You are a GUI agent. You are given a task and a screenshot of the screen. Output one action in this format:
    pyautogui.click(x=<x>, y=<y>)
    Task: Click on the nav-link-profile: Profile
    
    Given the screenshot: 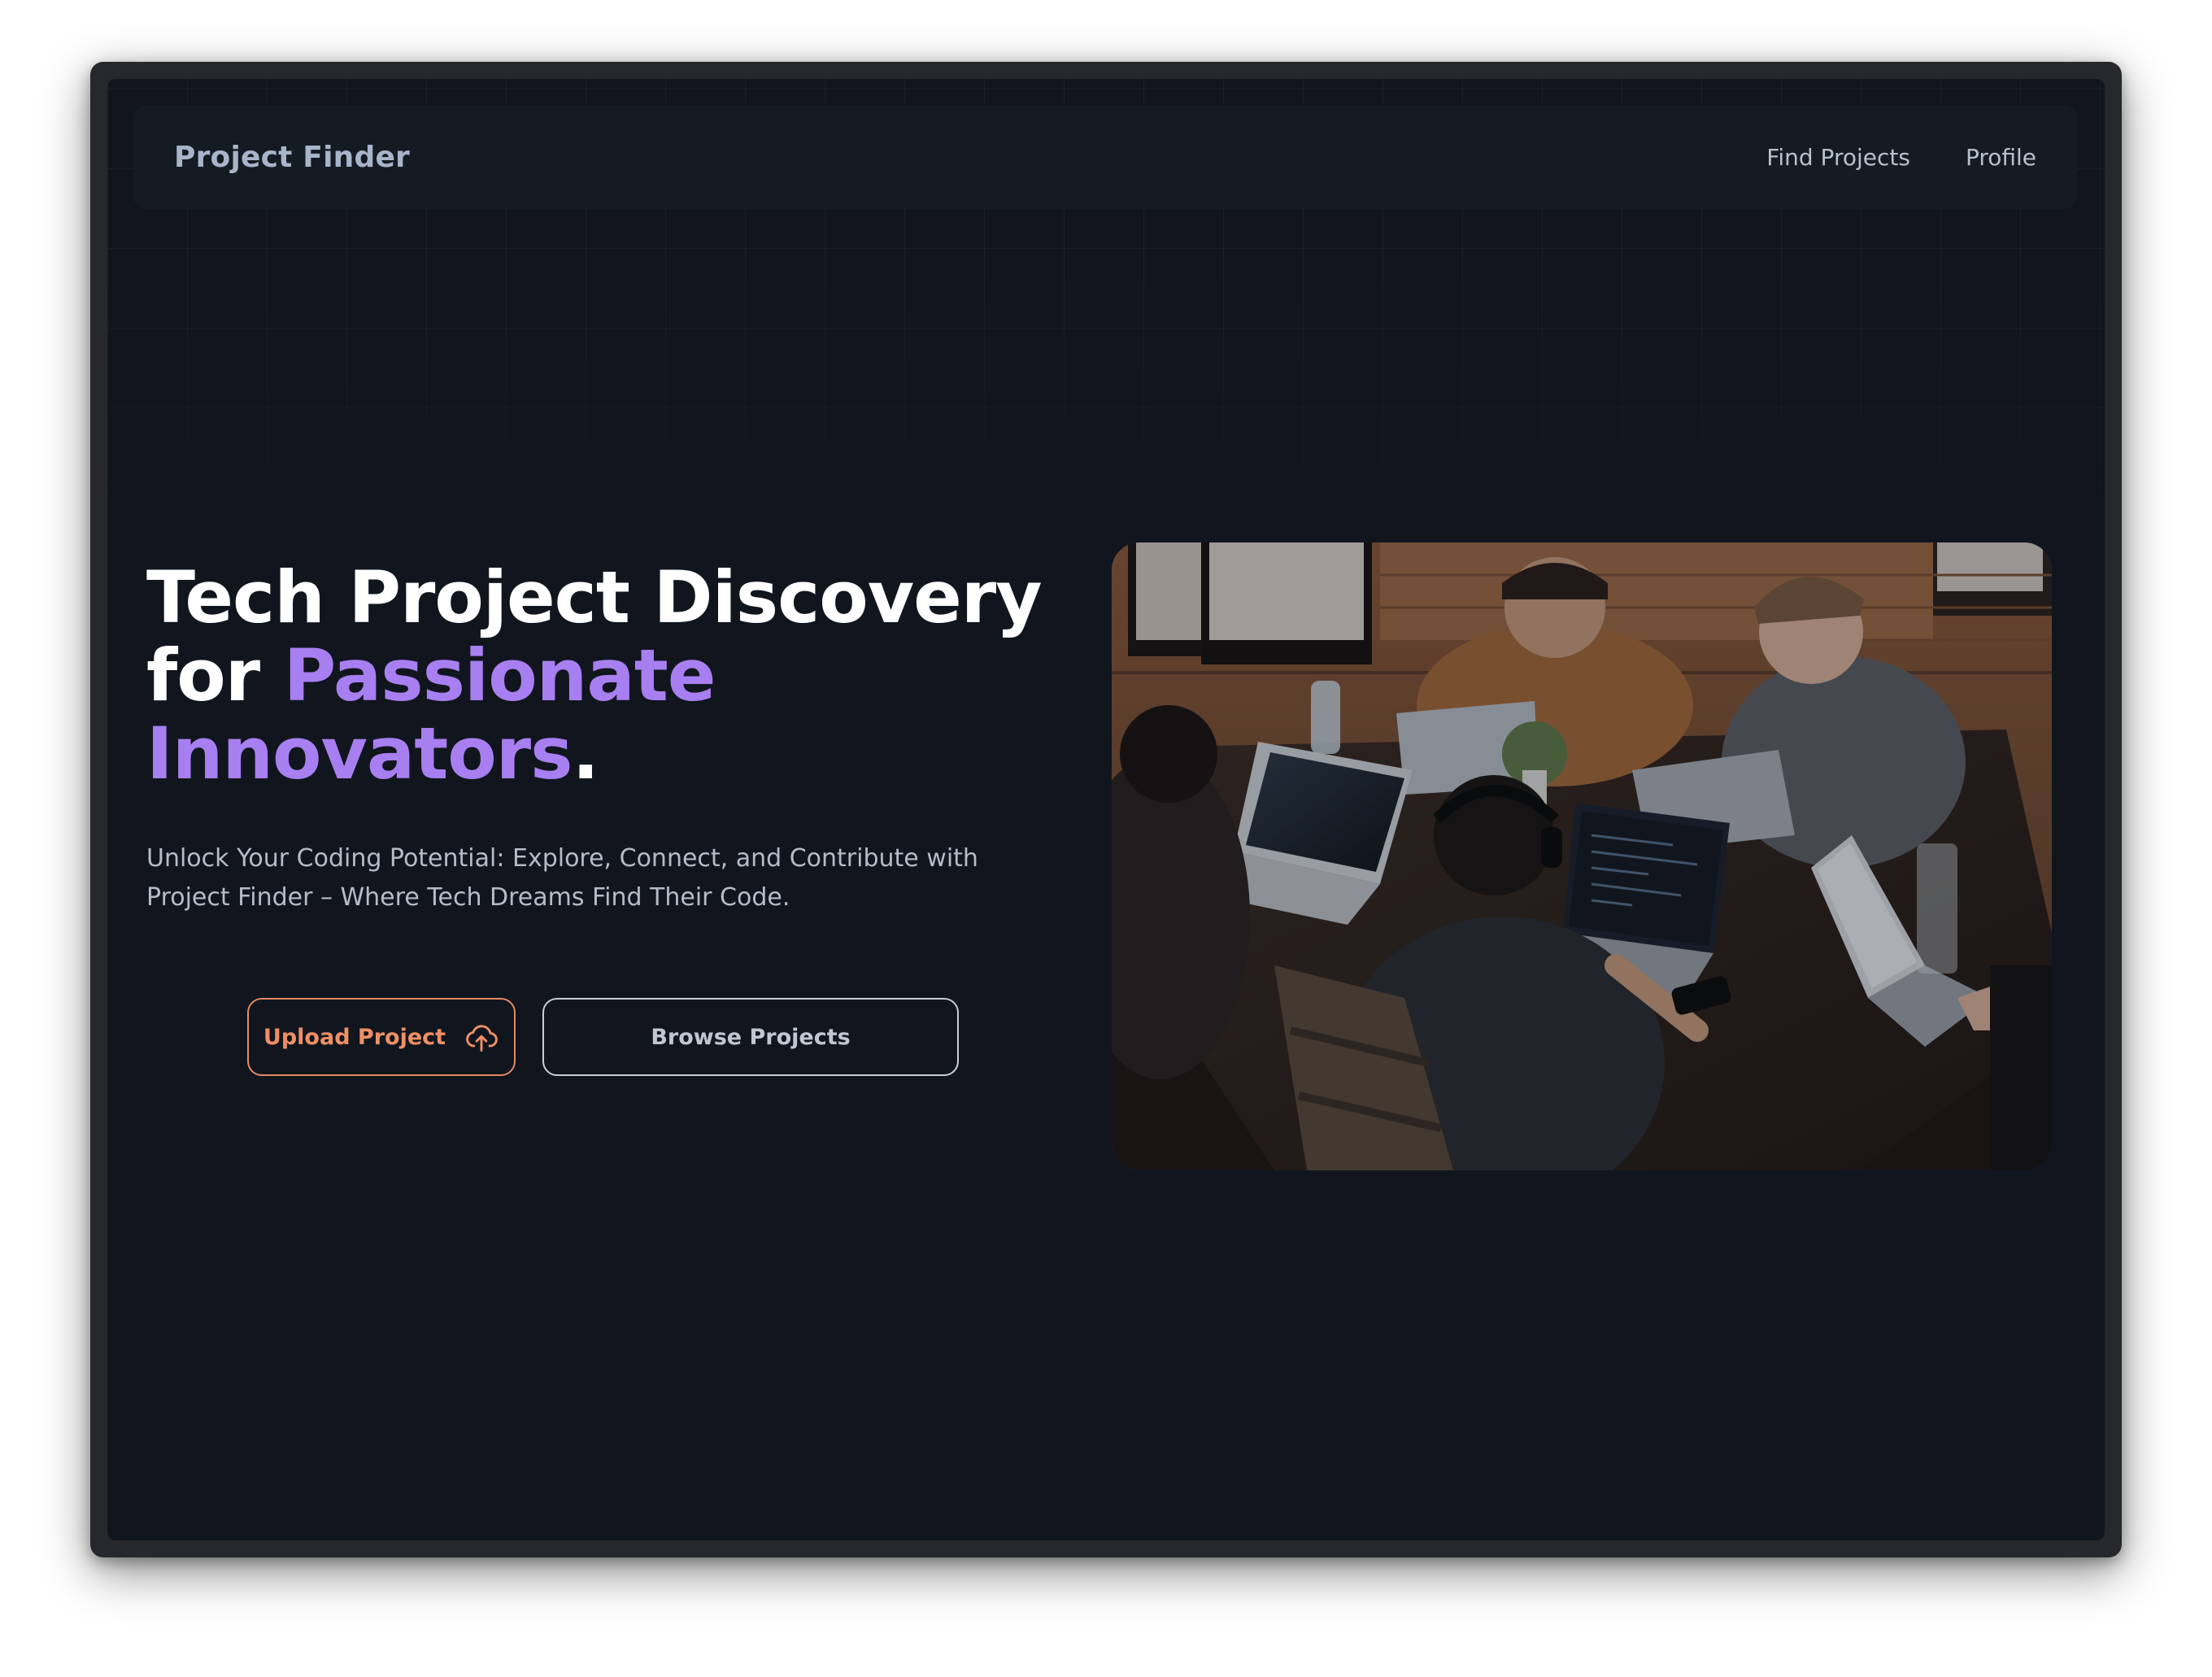 What is the action you would take?
    pyautogui.click(x=2001, y=157)
    